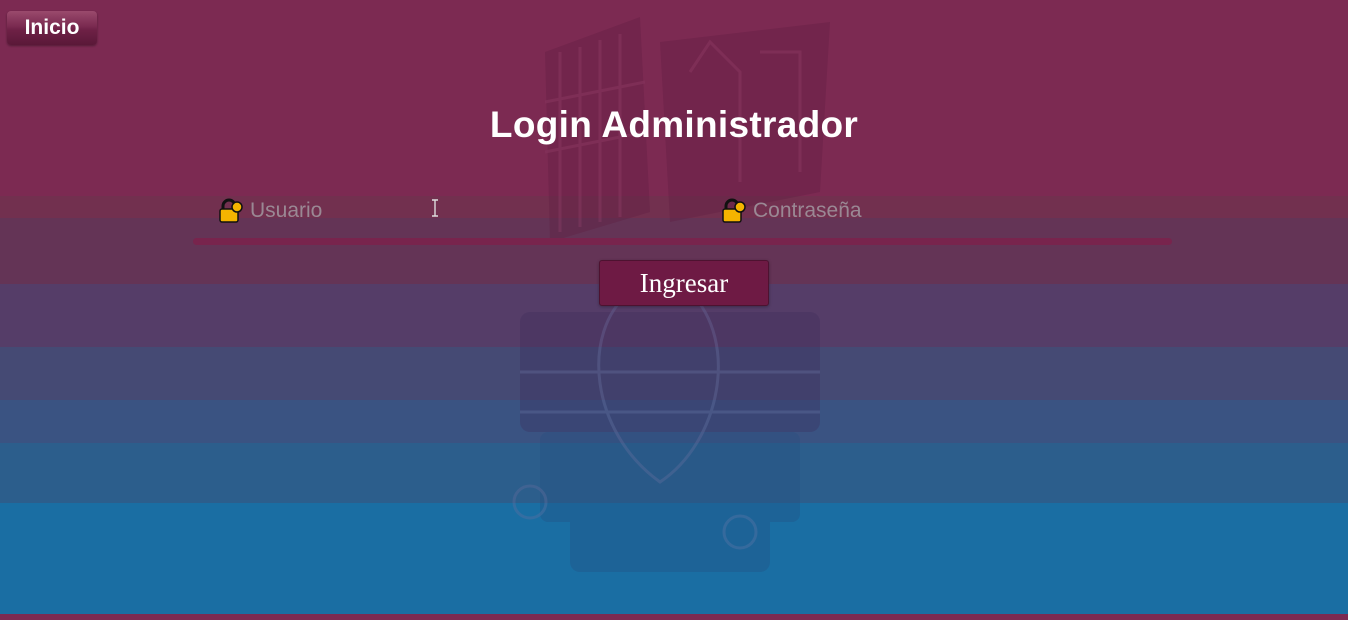  I want to click on password-input, so click(853, 211).